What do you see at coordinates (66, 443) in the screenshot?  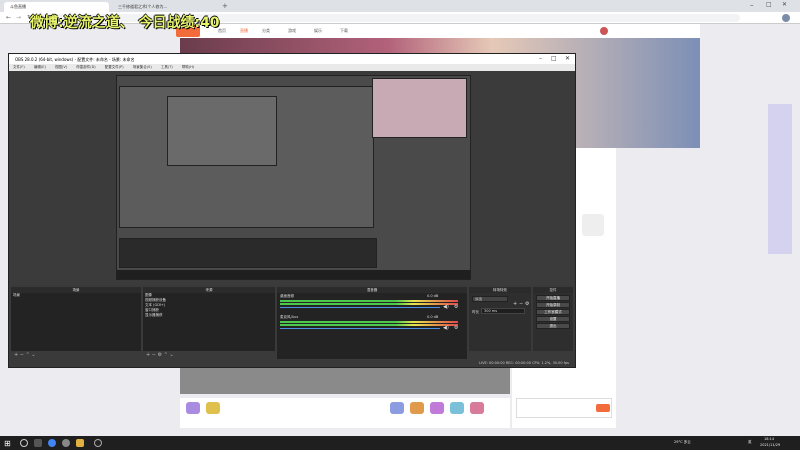 I see `app-icon` at bounding box center [66, 443].